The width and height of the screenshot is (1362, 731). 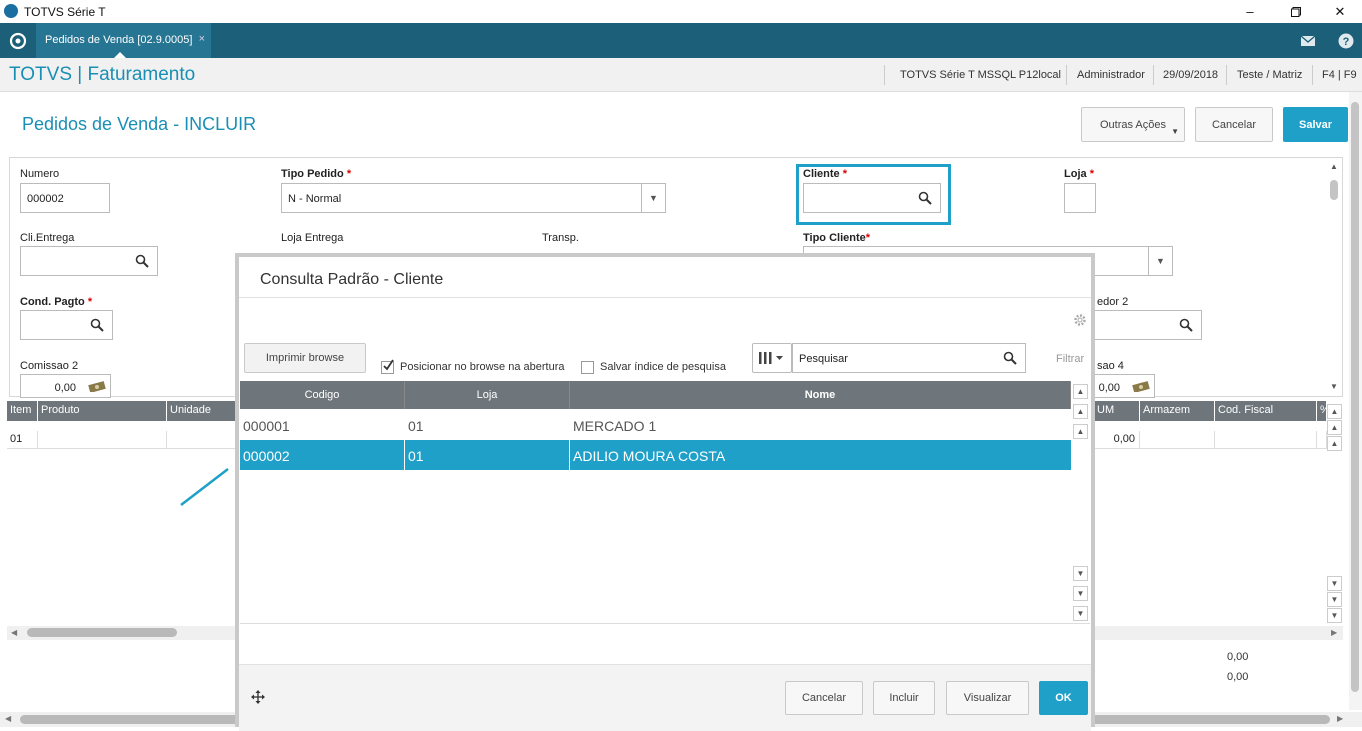 I want to click on environment-info: TOTVS Série T MSSQL P12local, so click(x=980, y=75).